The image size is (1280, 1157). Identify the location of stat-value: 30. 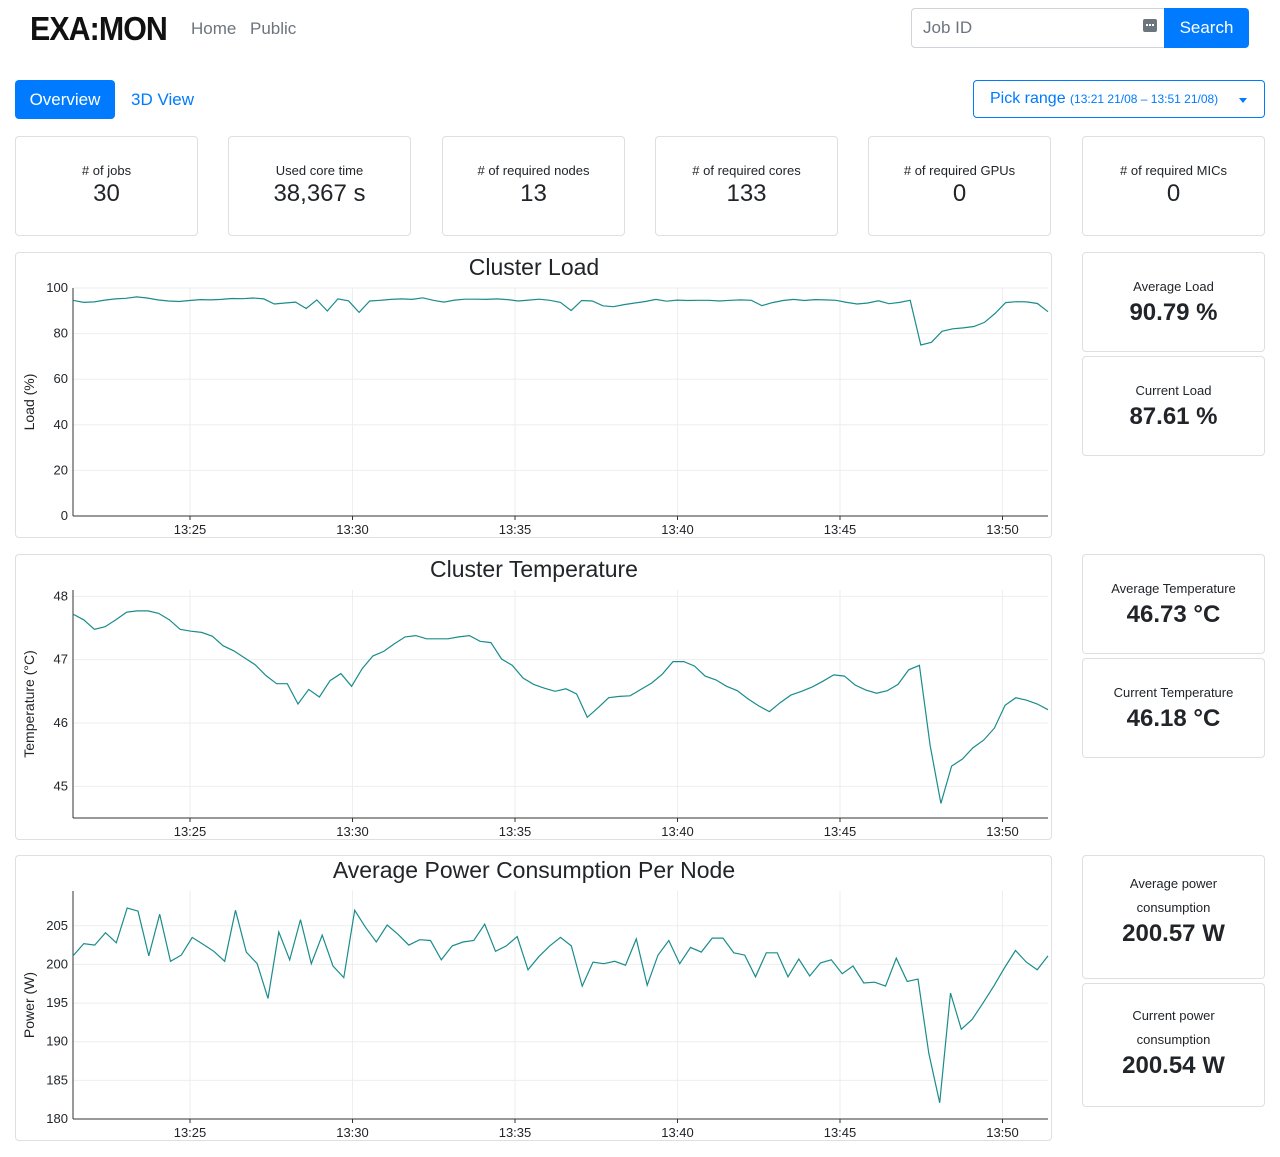
(106, 193).